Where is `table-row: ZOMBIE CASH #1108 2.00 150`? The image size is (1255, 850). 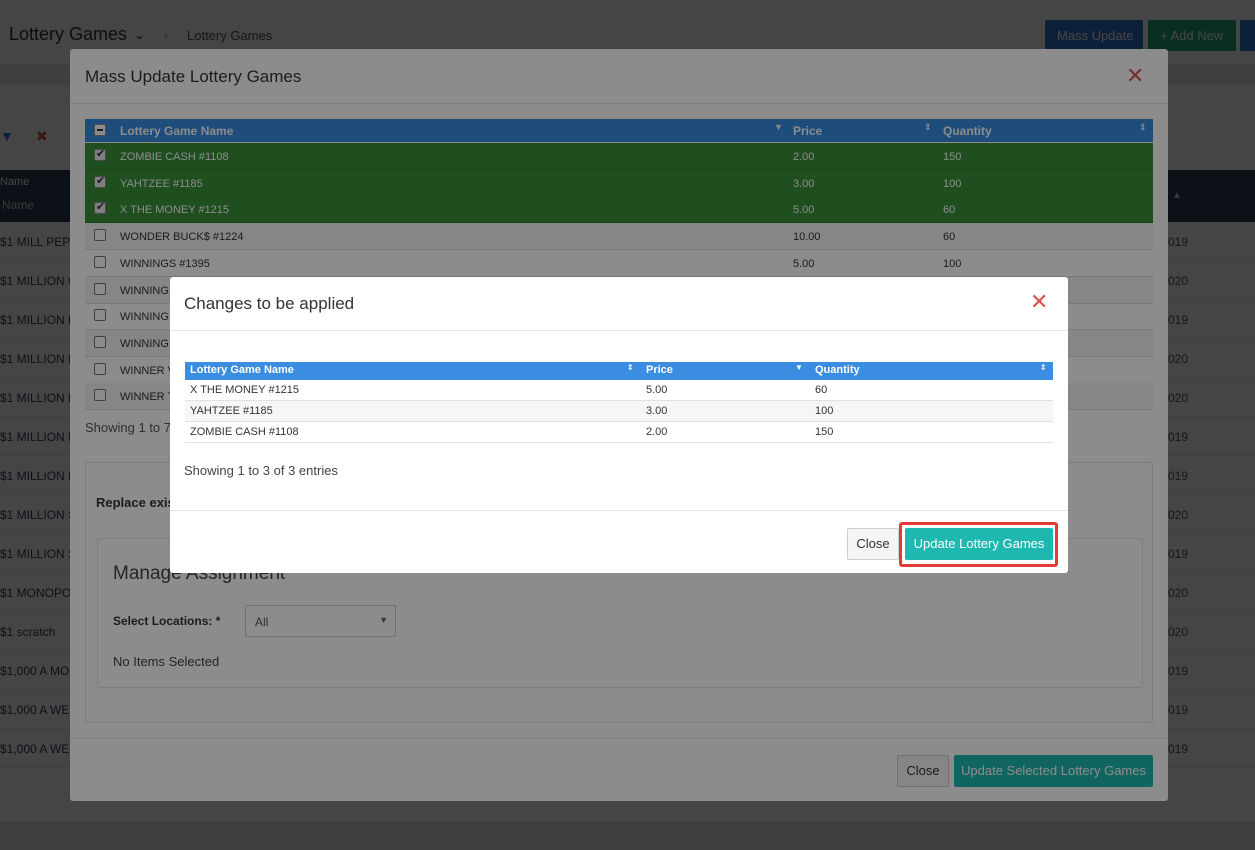 table-row: ZOMBIE CASH #1108 2.00 150 is located at coordinates (619, 432).